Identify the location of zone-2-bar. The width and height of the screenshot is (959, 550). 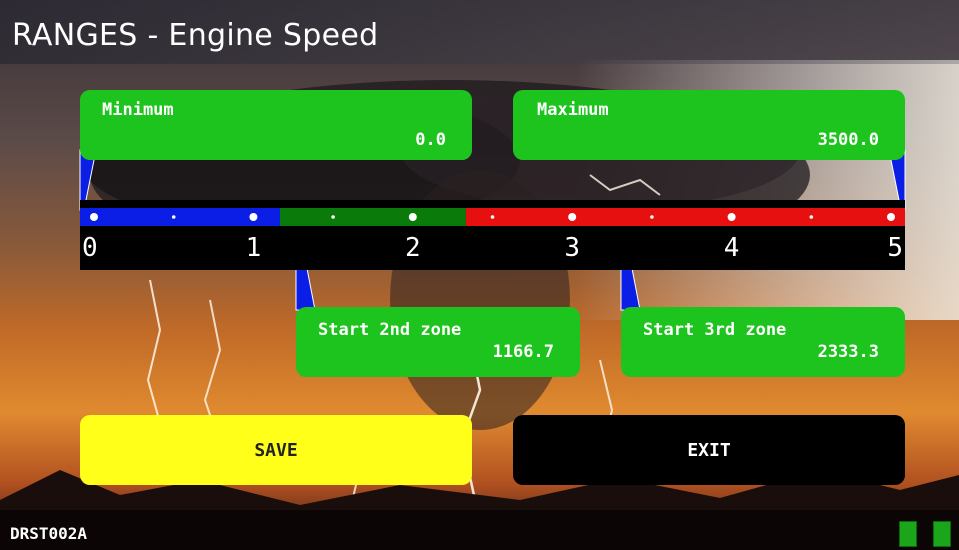
(372, 217).